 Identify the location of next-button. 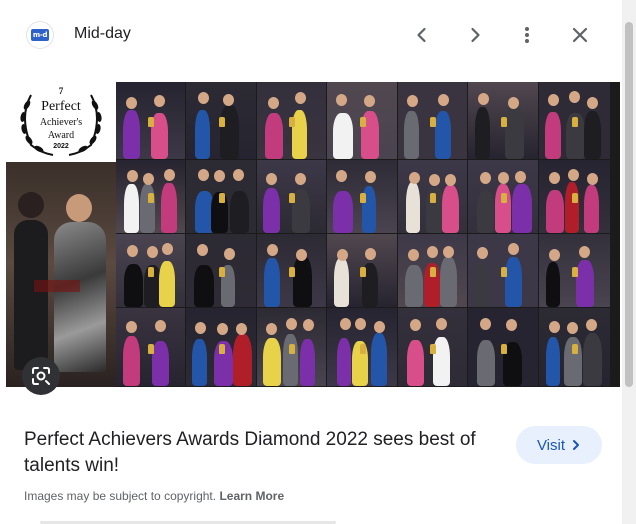
(475, 35).